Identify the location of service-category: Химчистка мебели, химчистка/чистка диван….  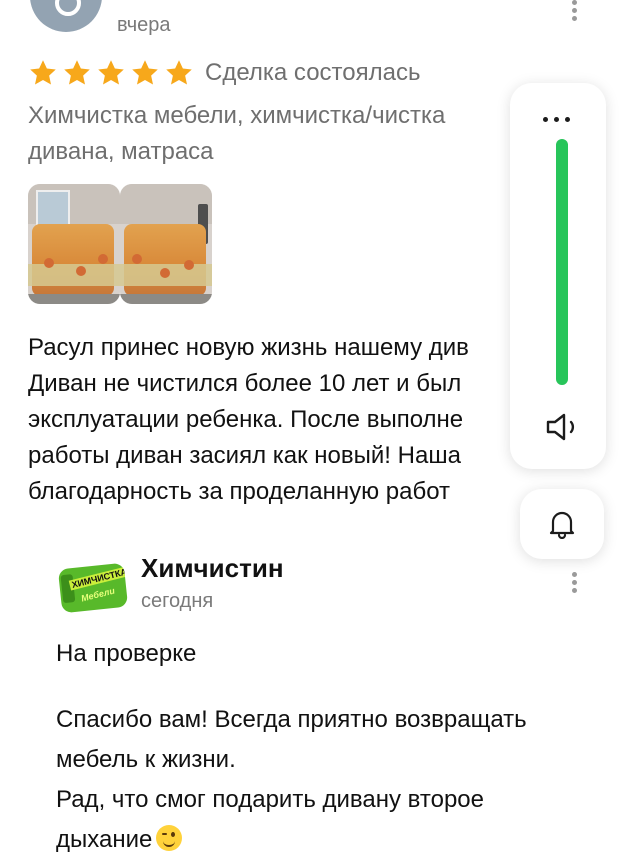
(275, 134).